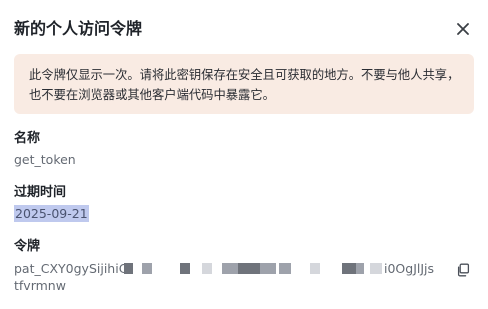 The image size is (488, 309). Describe the element at coordinates (45, 159) in the screenshot. I see `name-value: get_token` at that location.